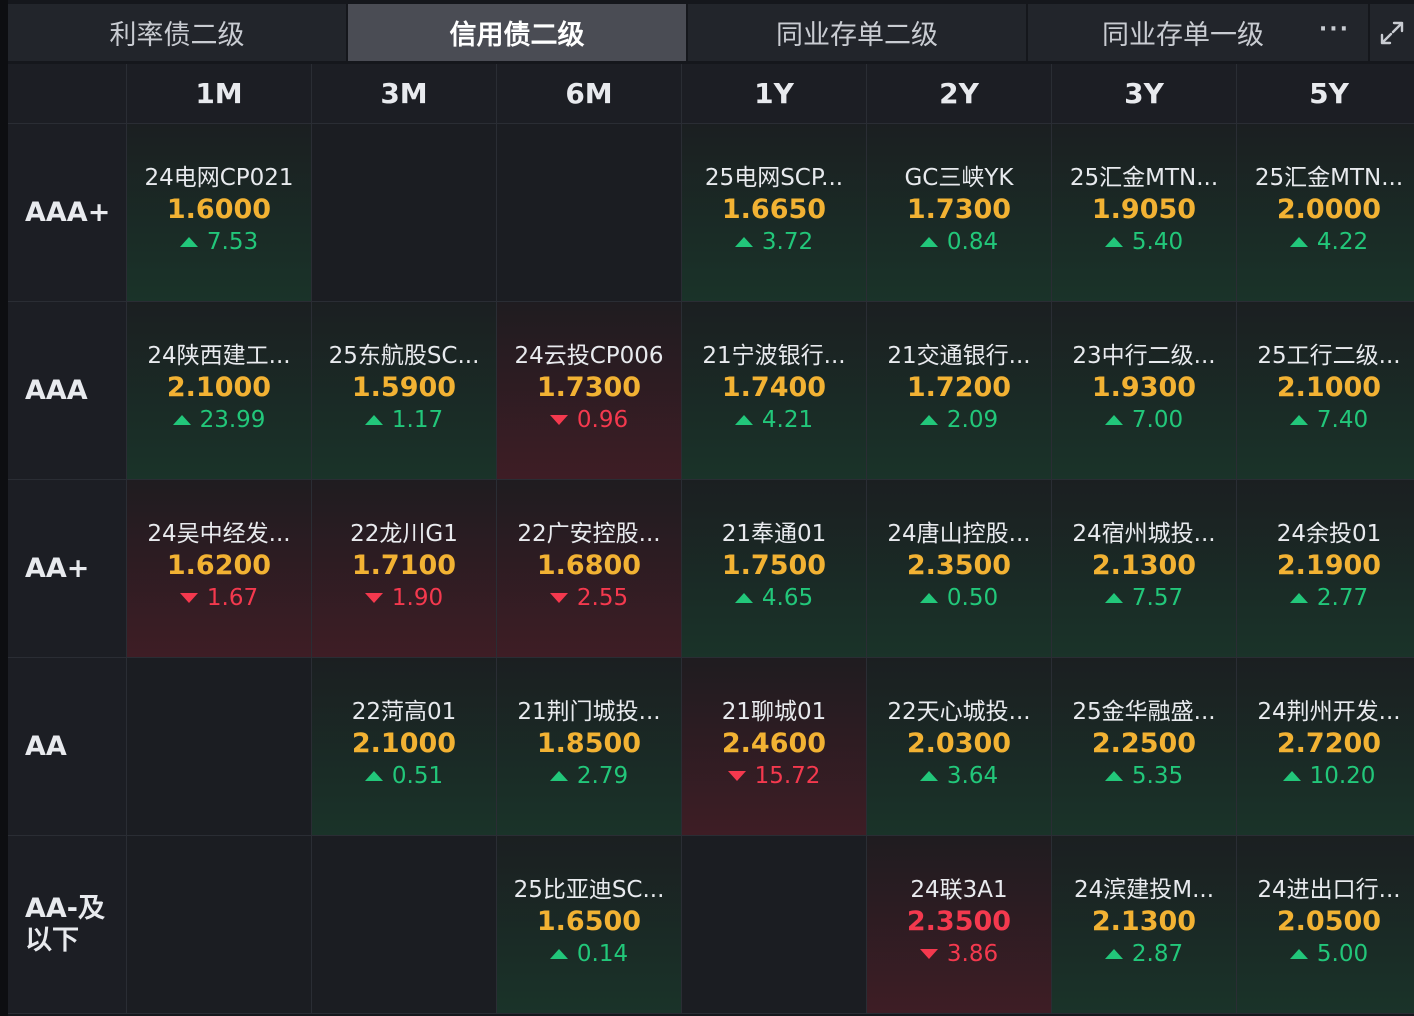 This screenshot has width=1414, height=1016. I want to click on bond-quote-cell: GC三峡YK 1.7300 0.84, so click(959, 213).